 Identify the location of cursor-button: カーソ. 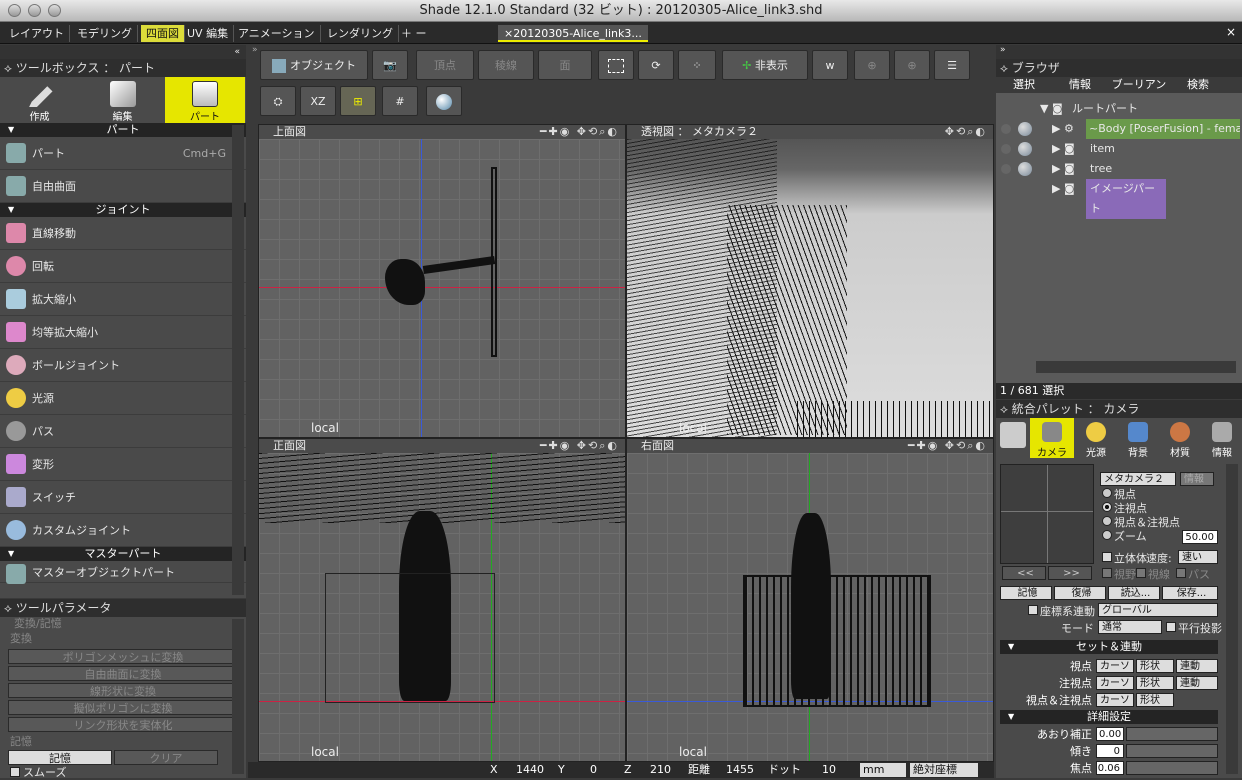
(1115, 666).